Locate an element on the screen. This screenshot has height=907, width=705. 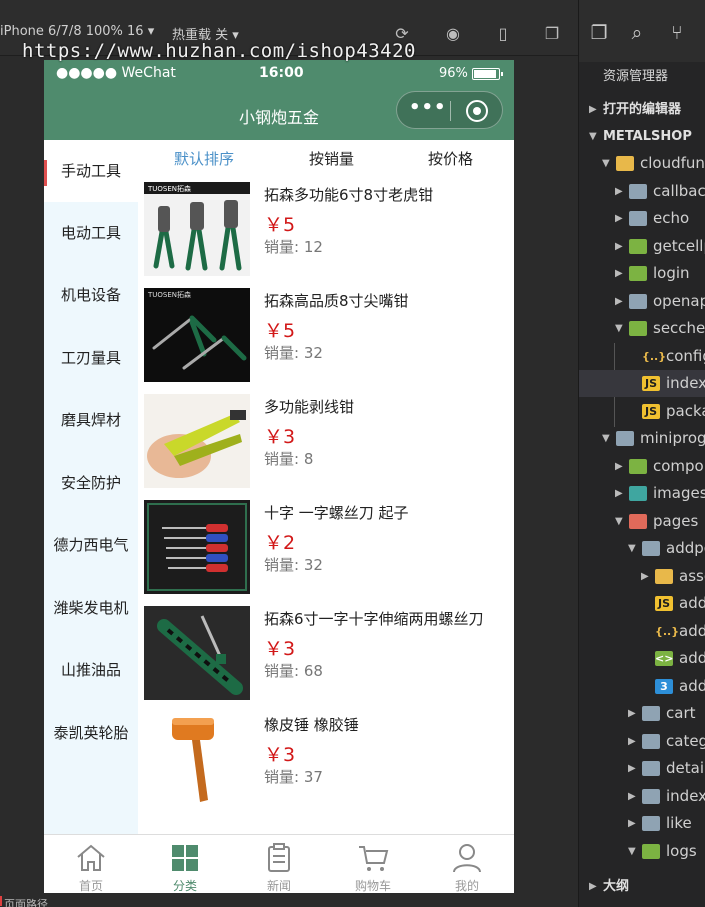
tree-folder: ▼ cloudfun is located at coordinates (642, 163).